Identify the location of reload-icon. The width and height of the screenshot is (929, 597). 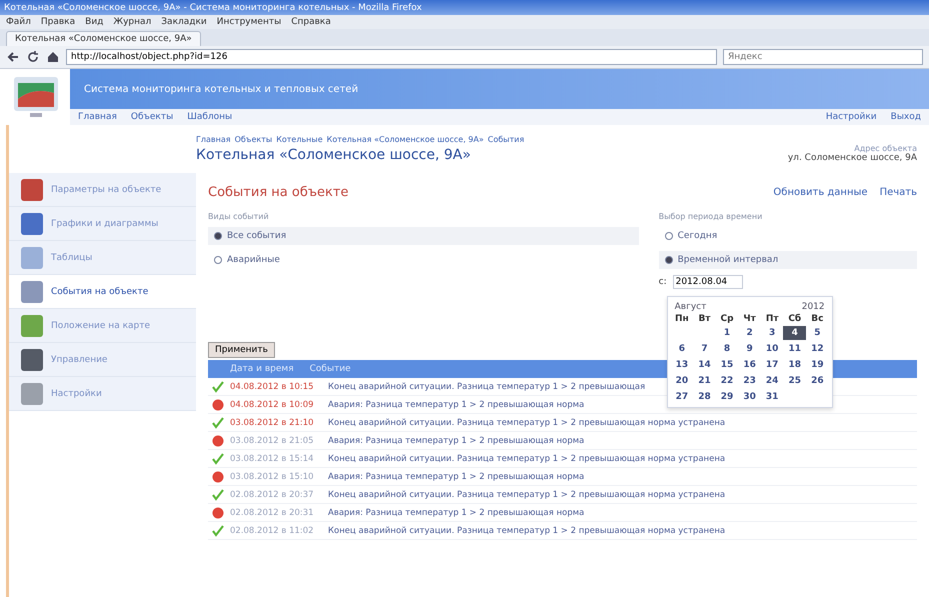
(33, 57).